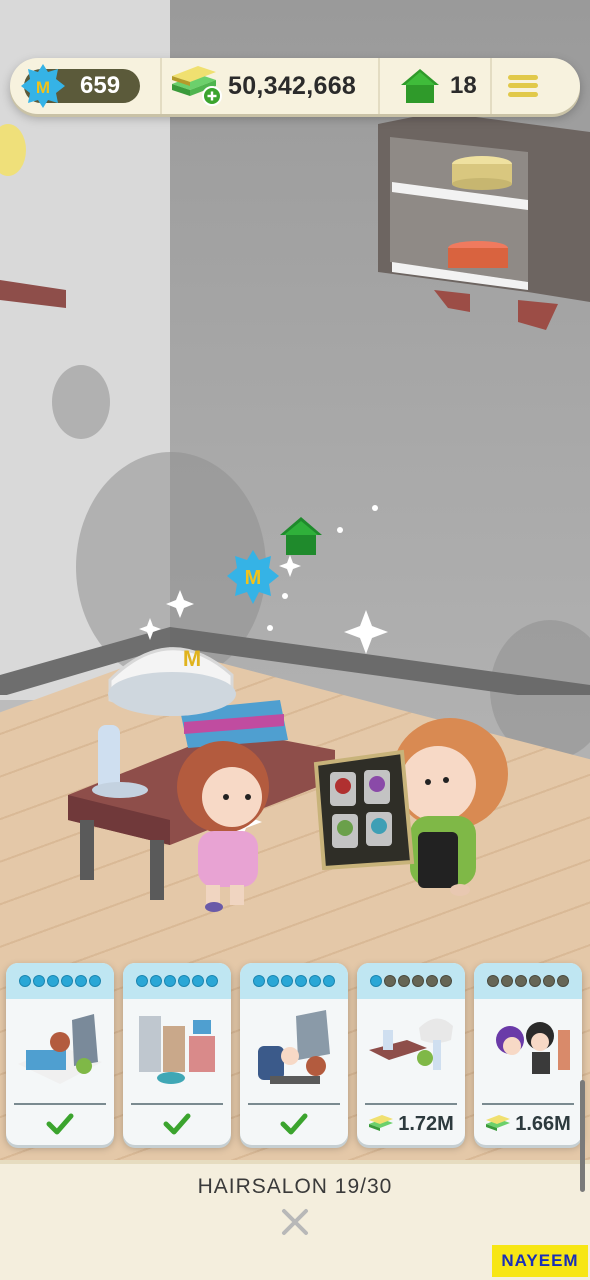 Image resolution: width=590 pixels, height=1280 pixels. I want to click on salon-progress-title: HAIRSALON 19/30, so click(295, 1186).